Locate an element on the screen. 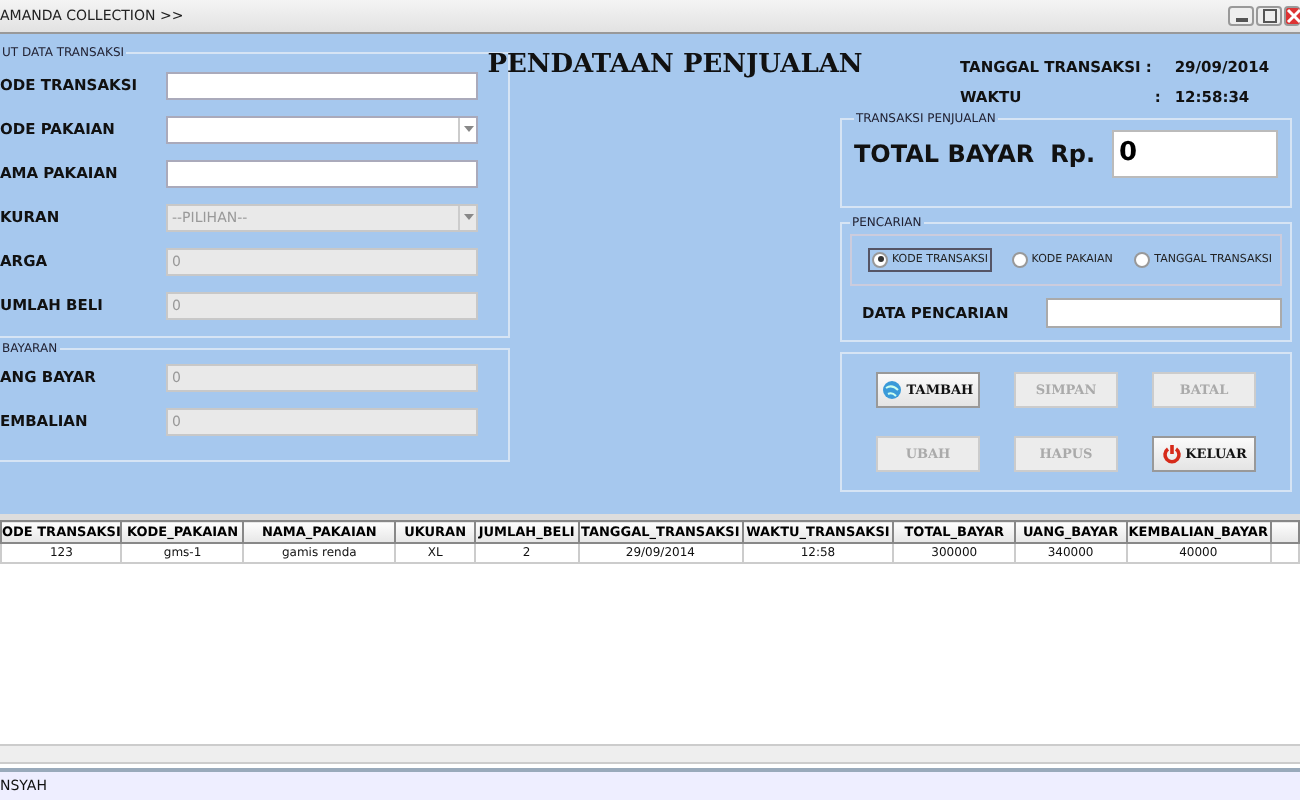 This screenshot has width=1300, height=800. close-button is located at coordinates (1292, 15).